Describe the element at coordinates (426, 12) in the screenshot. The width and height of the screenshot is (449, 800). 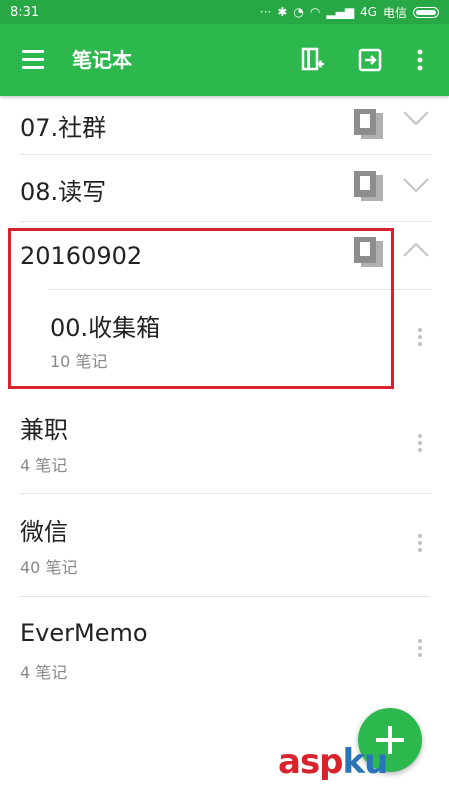
I see `battery-icon` at that location.